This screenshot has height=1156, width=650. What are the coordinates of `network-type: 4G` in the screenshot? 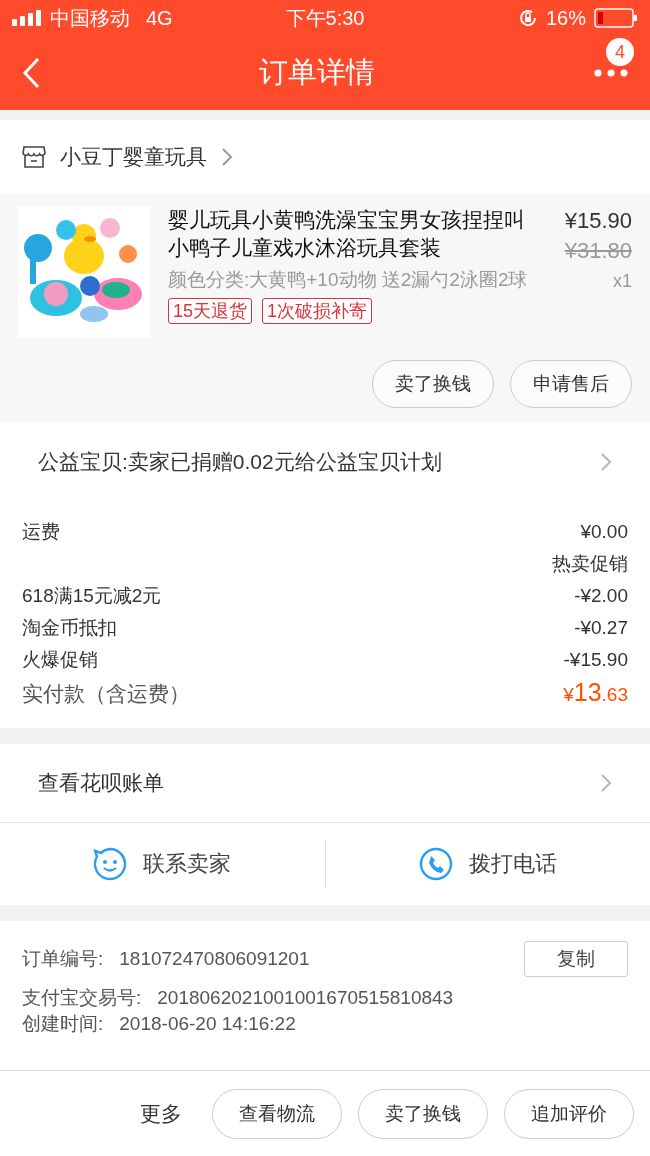 It's located at (159, 18).